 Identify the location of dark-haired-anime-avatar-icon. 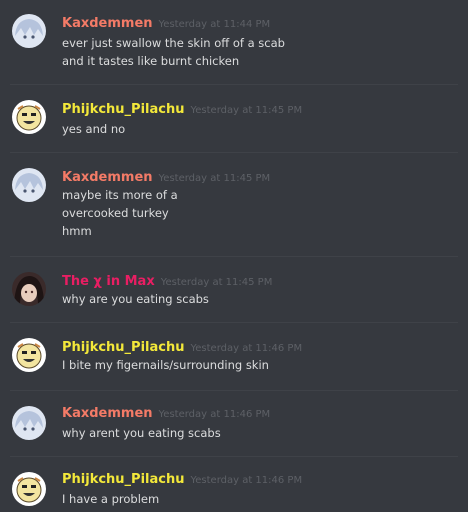
(29, 289).